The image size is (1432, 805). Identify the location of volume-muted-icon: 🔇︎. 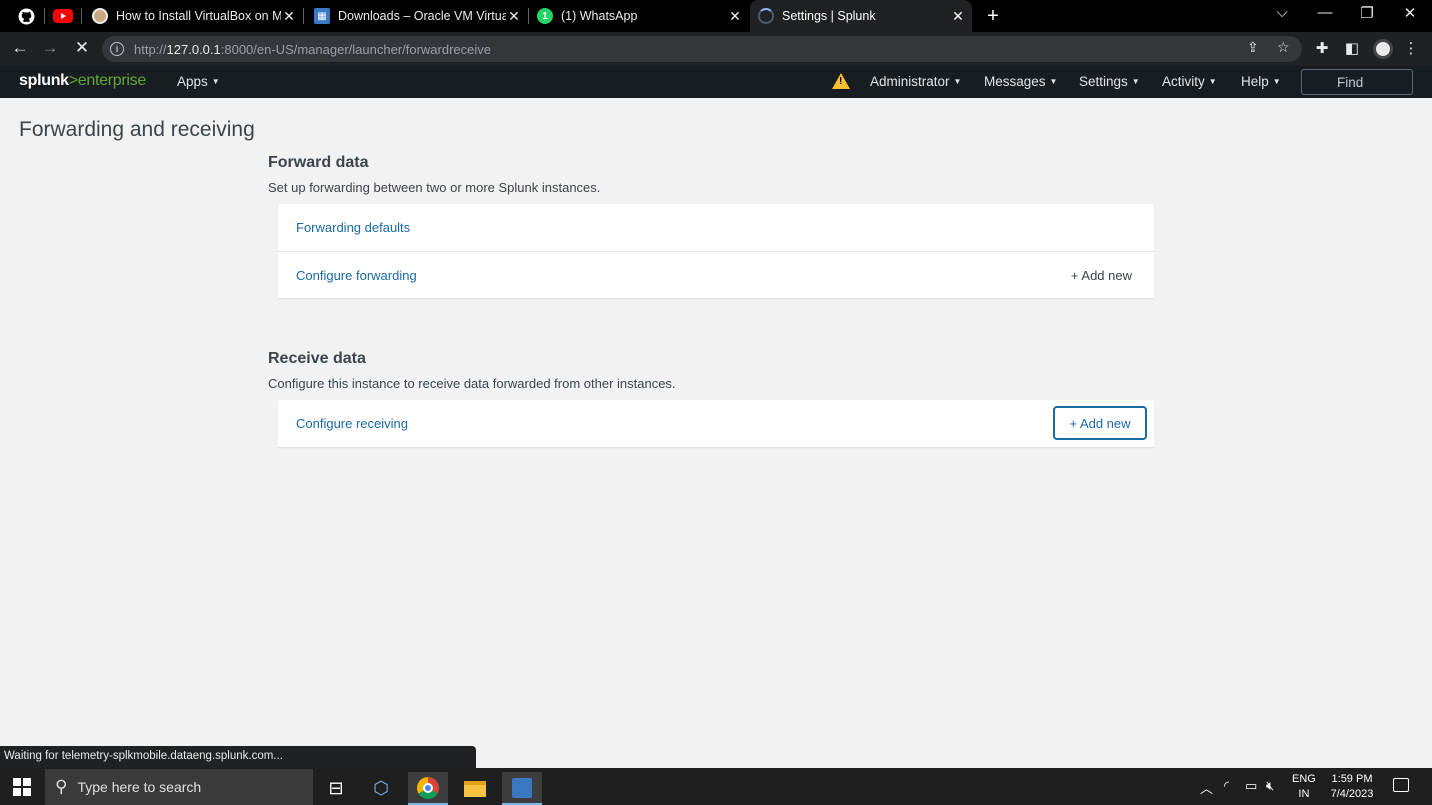
(1270, 786).